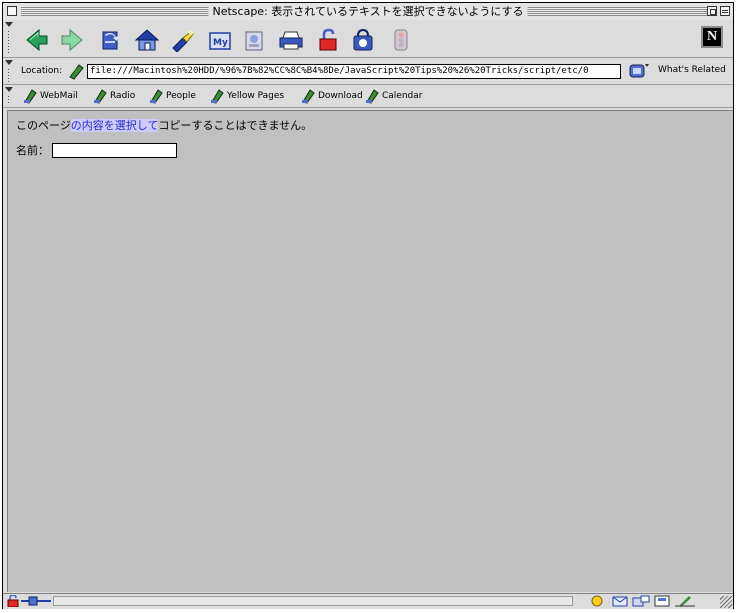  Describe the element at coordinates (29, 601) in the screenshot. I see `security-status-icon` at that location.